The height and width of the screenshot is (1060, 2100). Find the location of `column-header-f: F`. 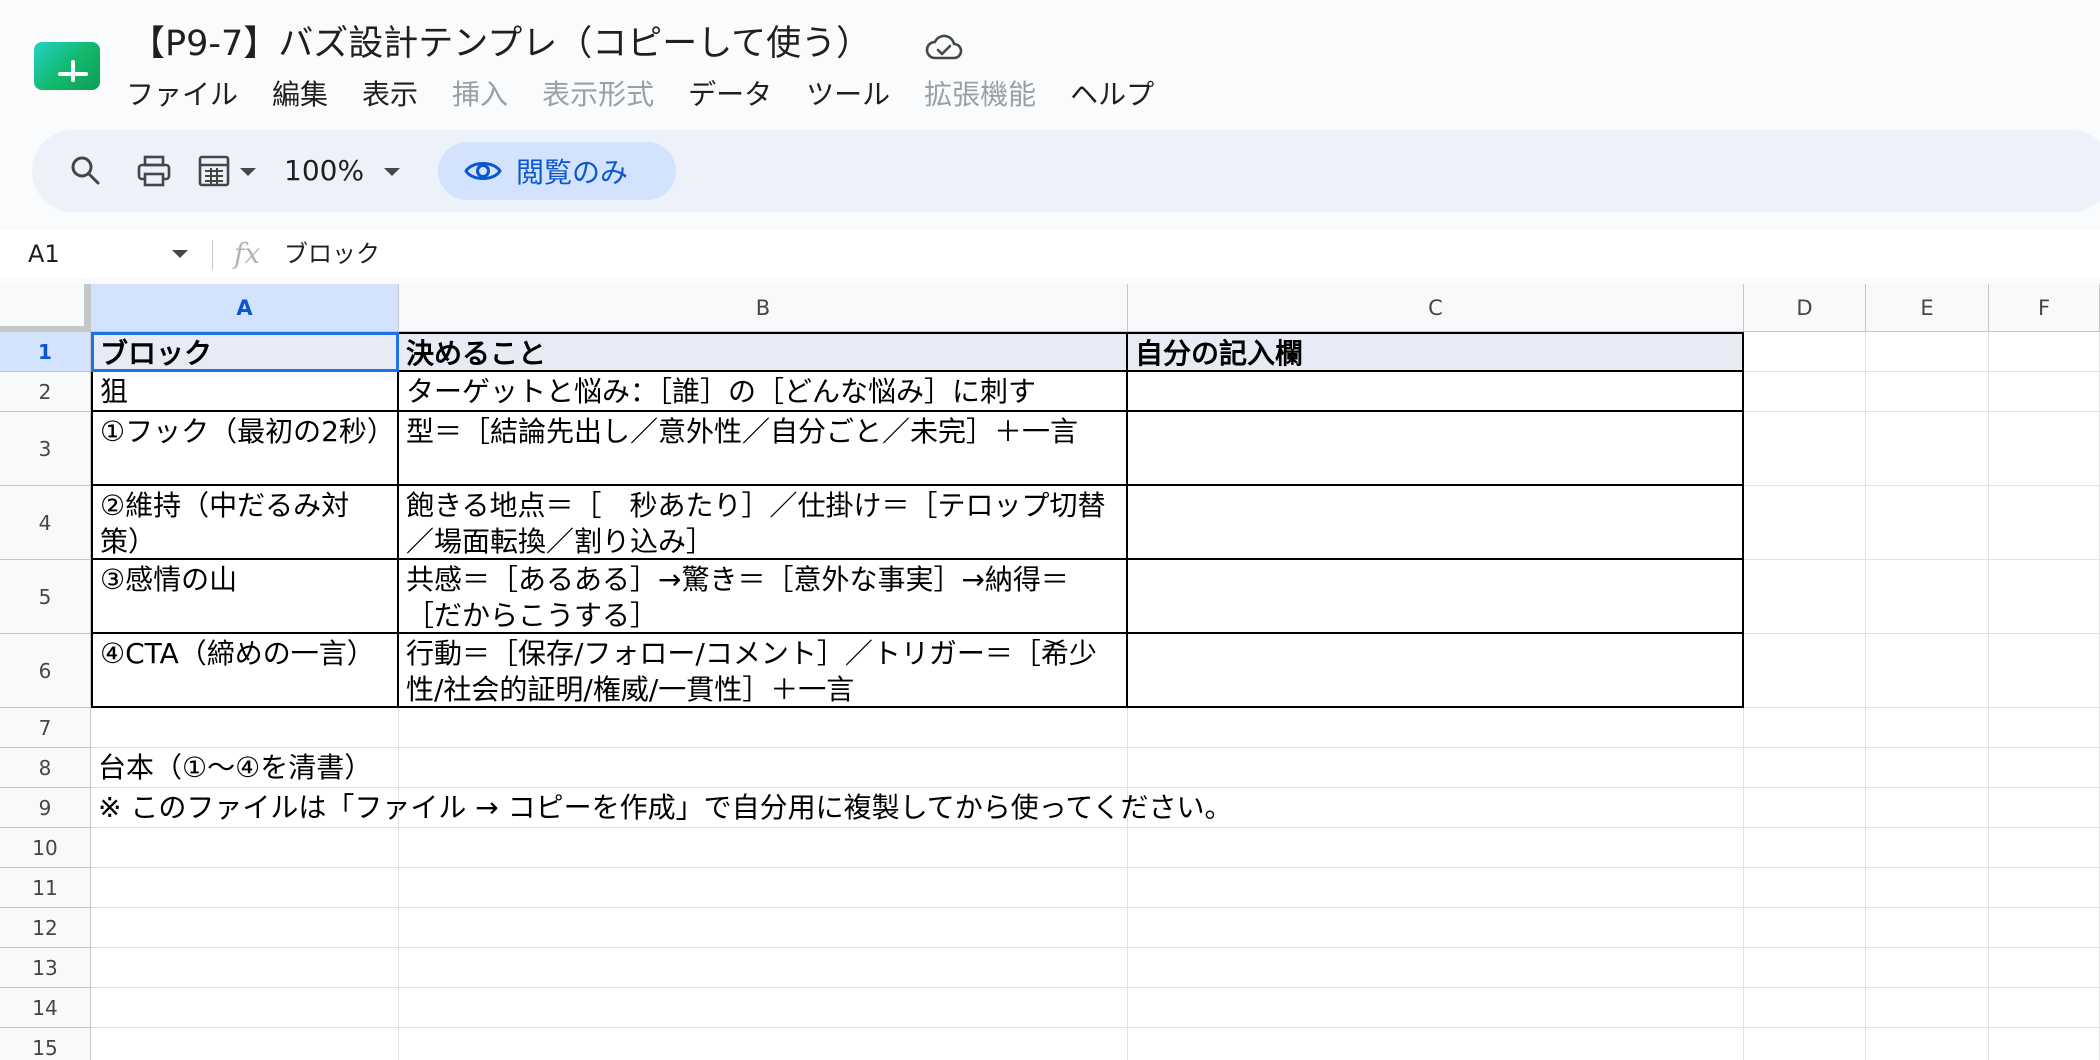

column-header-f: F is located at coordinates (2044, 308).